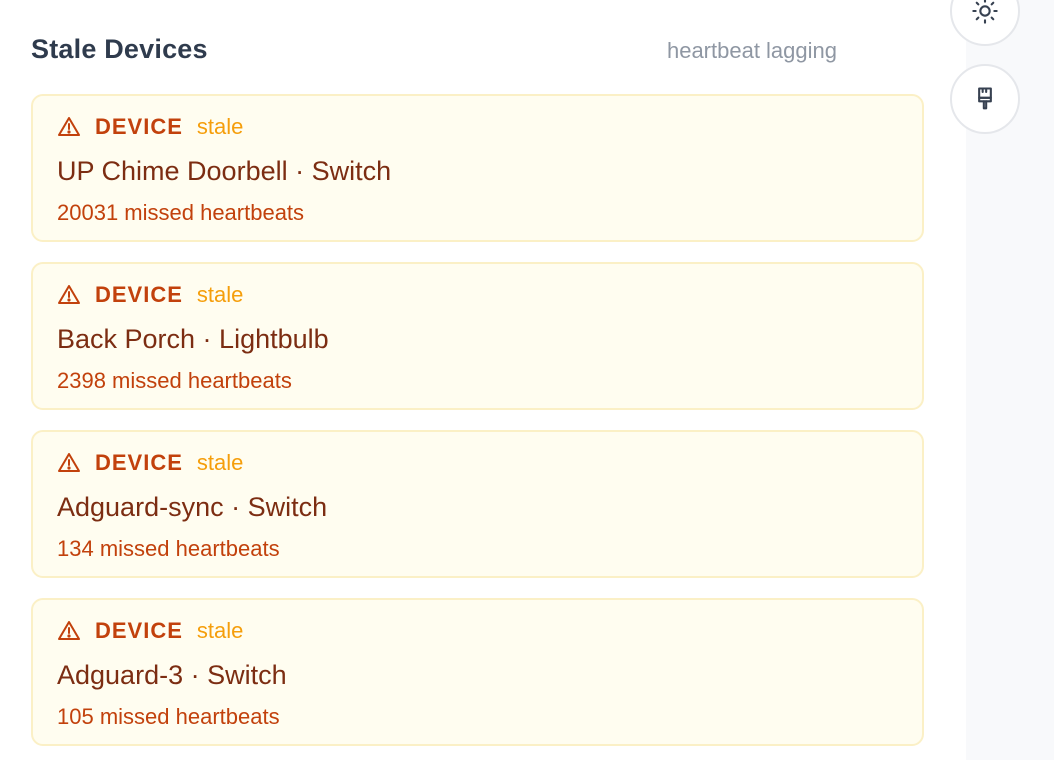 Image resolution: width=1054 pixels, height=760 pixels. I want to click on device-name: Back Porch · Lightbulb, so click(193, 339).